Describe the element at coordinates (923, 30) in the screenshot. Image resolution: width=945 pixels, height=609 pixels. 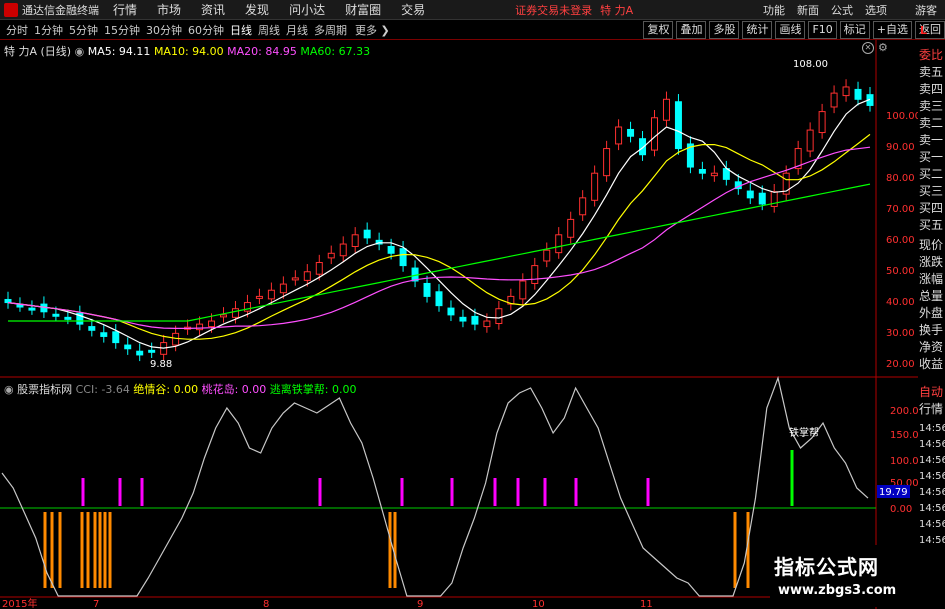
I see `side-panel-toggle: L` at that location.